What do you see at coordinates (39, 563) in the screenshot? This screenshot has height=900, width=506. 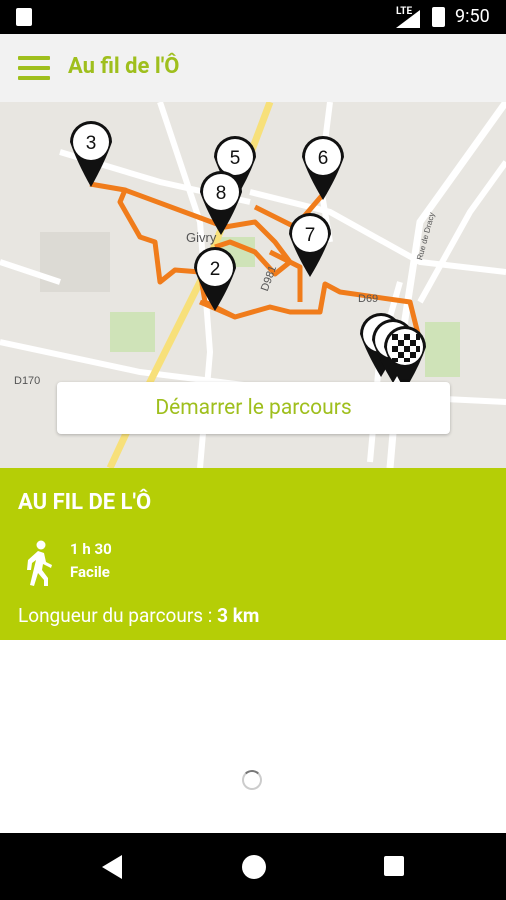 I see `walking-icon` at bounding box center [39, 563].